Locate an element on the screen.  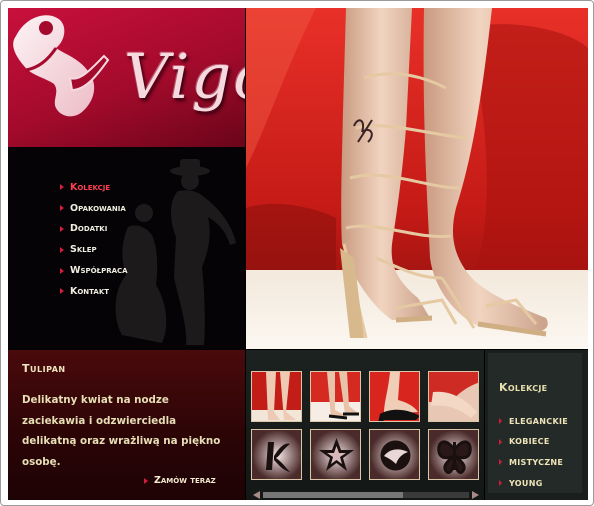
nav-item-kolekcje: Kolekcje is located at coordinates (94, 187).